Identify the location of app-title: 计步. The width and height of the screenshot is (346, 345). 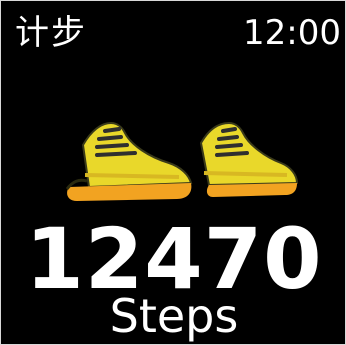
(51, 33).